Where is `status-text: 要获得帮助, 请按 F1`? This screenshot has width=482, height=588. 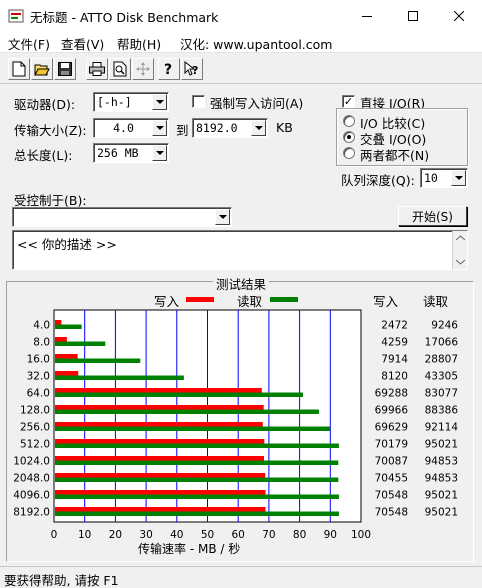
status-text: 要获得帮助, 请按 F1 is located at coordinates (61, 580).